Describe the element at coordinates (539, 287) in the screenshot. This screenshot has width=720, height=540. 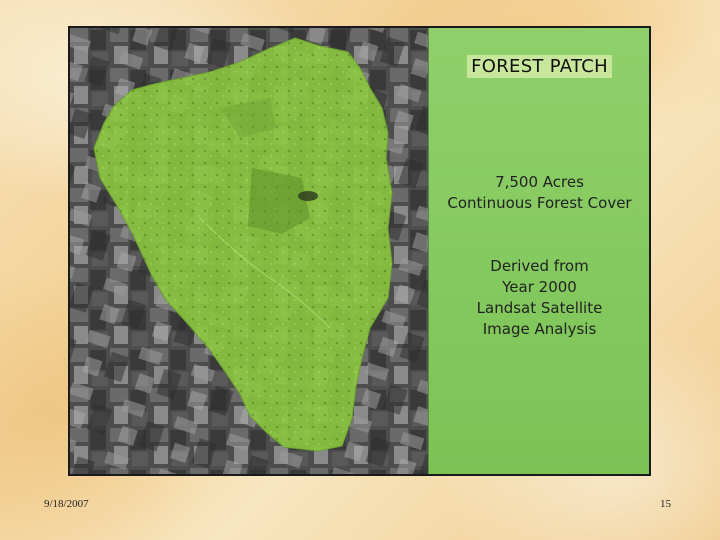
I see `source-line-2: Year 2000` at that location.